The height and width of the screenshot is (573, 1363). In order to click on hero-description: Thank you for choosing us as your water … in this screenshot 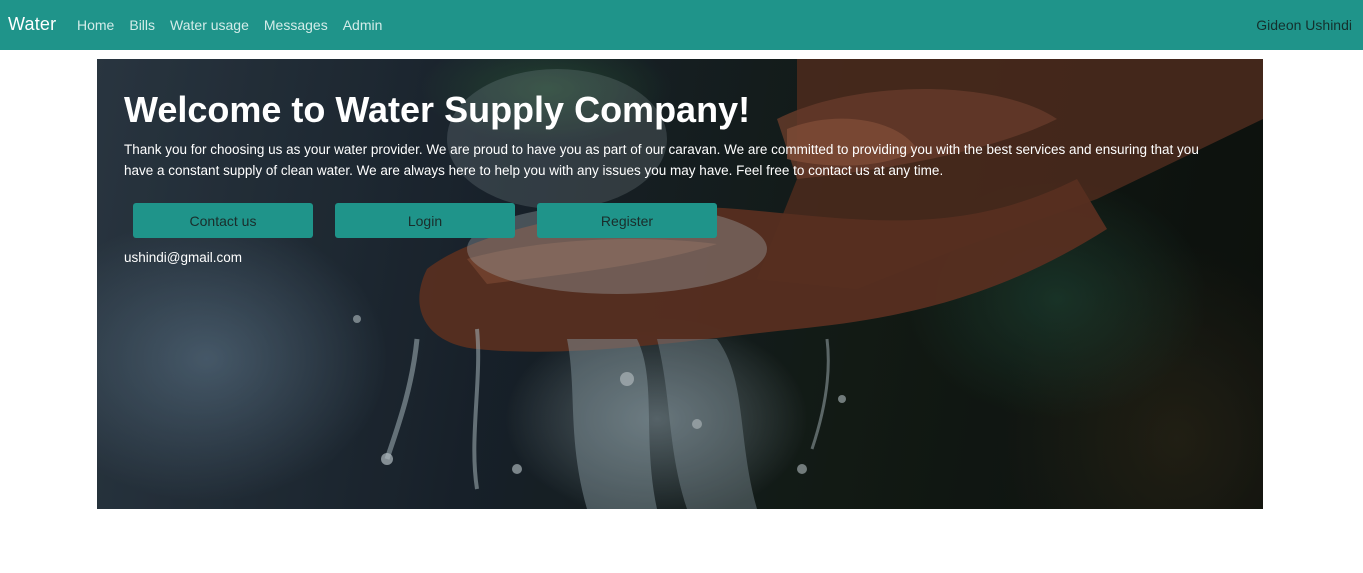, I will do `click(661, 160)`.